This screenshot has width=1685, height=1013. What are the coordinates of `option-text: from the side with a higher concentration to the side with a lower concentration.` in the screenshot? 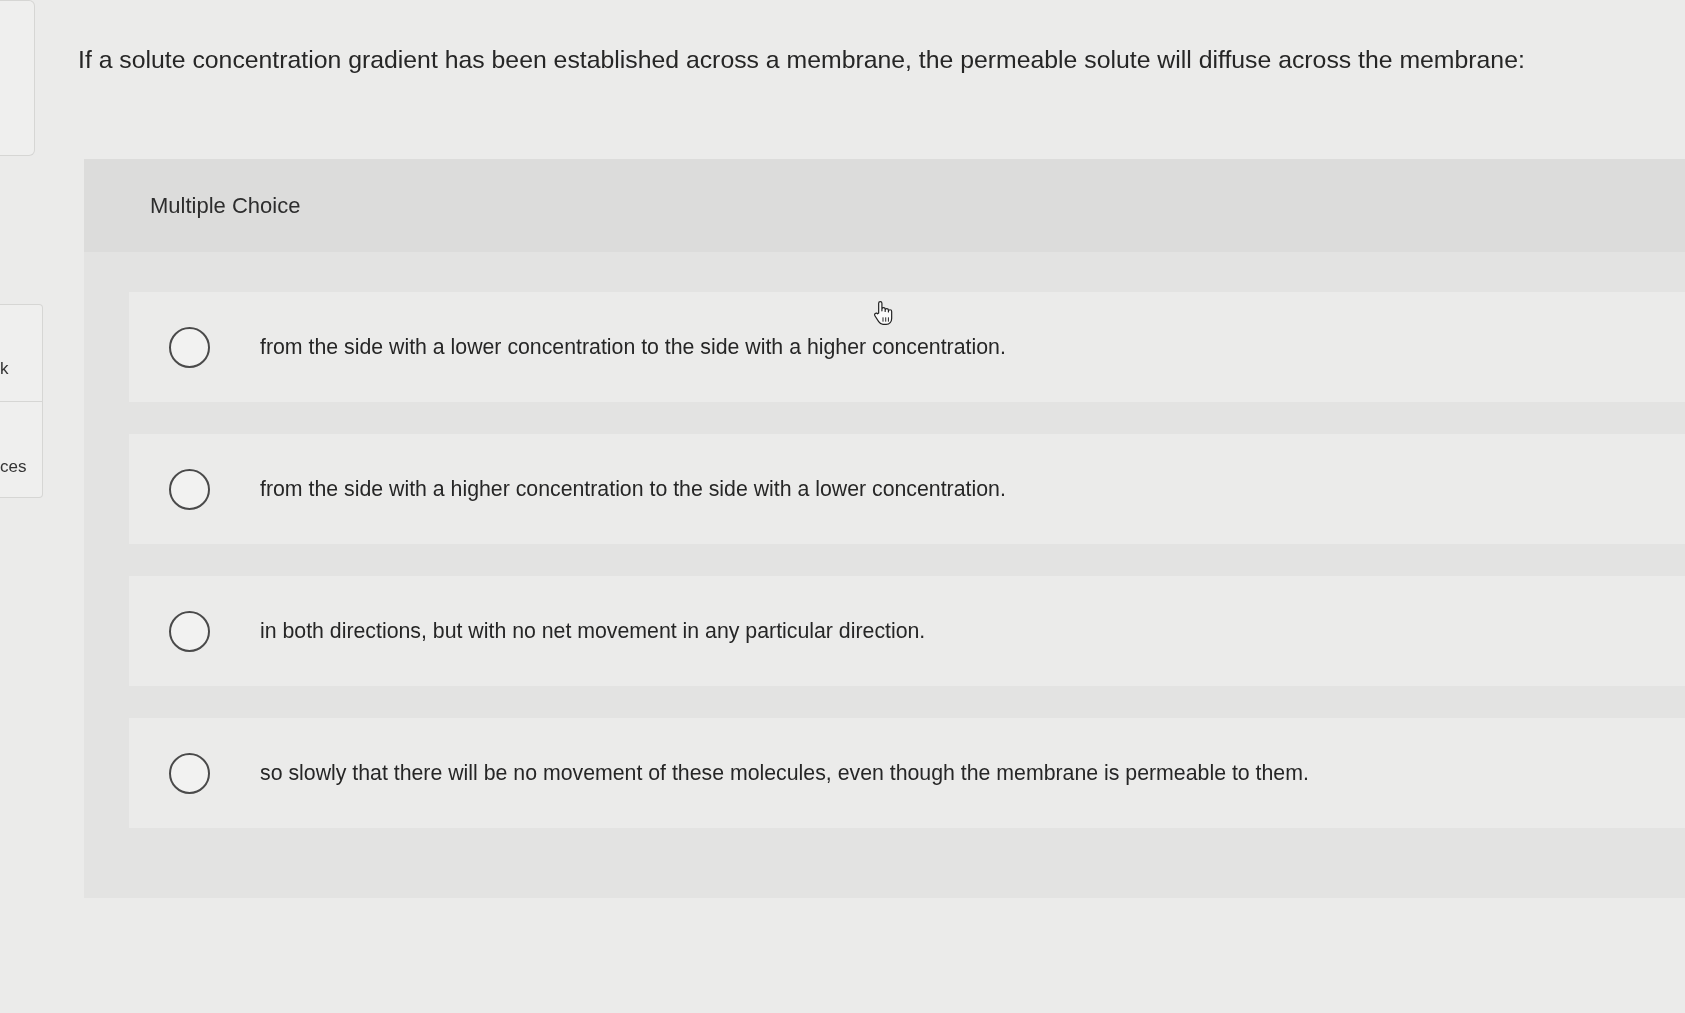 It's located at (633, 489).